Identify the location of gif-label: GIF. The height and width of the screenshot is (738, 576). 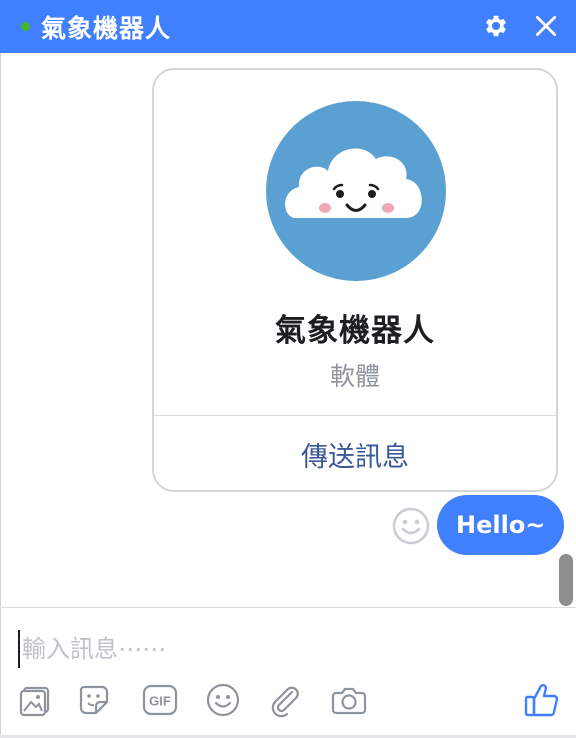
(160, 701).